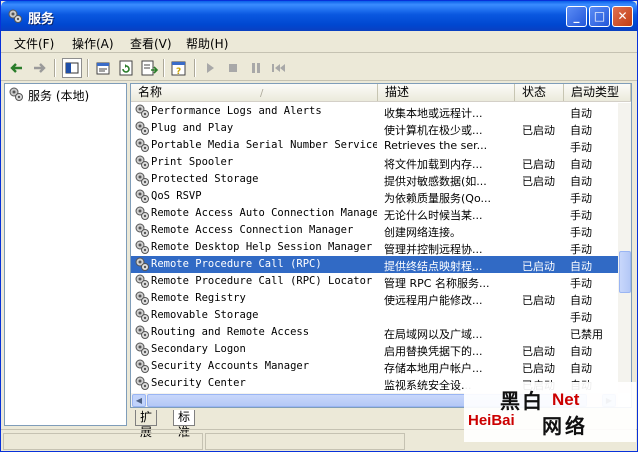 Image resolution: width=638 pixels, height=452 pixels. Describe the element at coordinates (374, 349) in the screenshot. I see `service-row: Secondary Logon 启用替换凭据下的... 已启动 自动` at that location.